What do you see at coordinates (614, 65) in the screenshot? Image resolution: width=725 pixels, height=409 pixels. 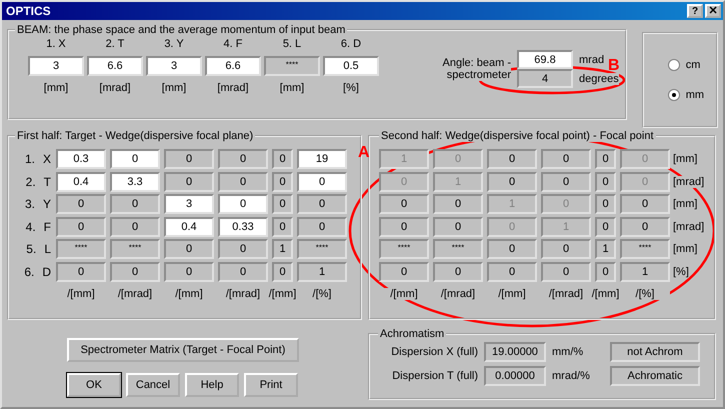 I see `annotation-label: B` at bounding box center [614, 65].